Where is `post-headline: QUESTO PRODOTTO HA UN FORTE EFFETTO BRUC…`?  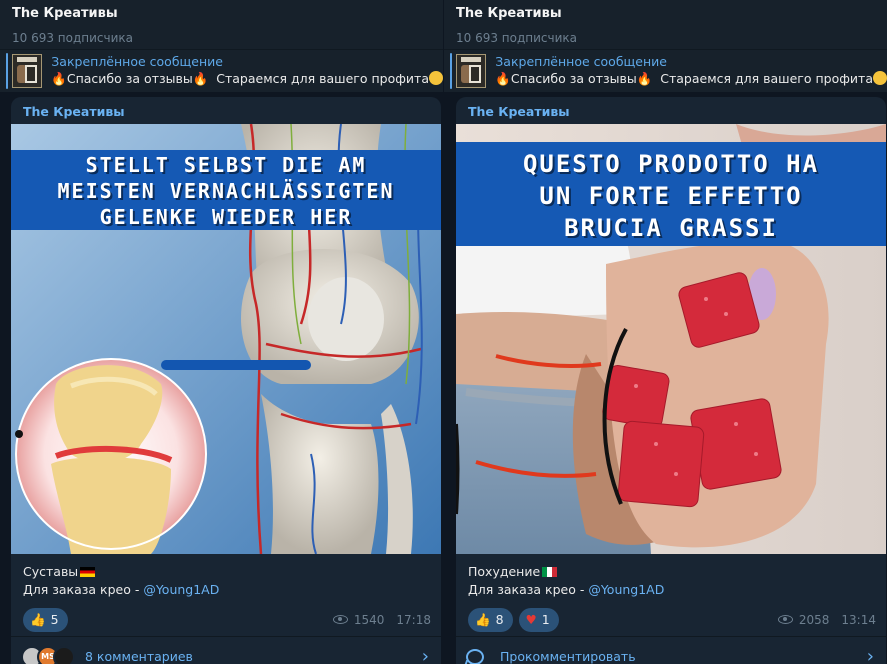
post-headline: QUESTO PRODOTTO HA UN FORTE EFFETTO BRUC… is located at coordinates (671, 194).